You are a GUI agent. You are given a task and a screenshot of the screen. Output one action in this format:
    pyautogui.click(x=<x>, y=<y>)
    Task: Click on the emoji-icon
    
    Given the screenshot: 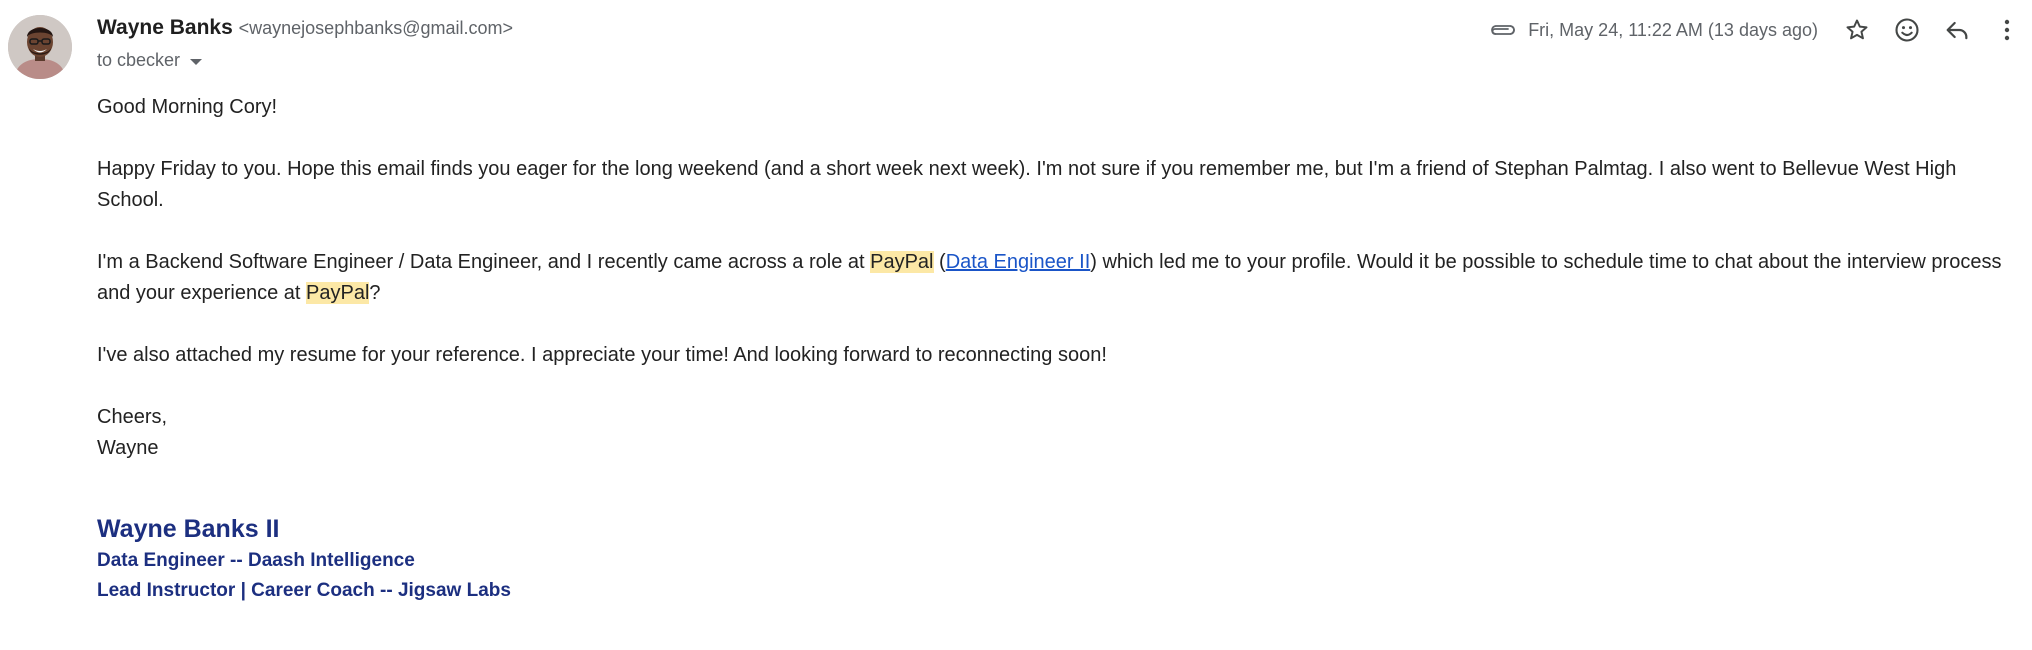 What is the action you would take?
    pyautogui.click(x=1907, y=30)
    